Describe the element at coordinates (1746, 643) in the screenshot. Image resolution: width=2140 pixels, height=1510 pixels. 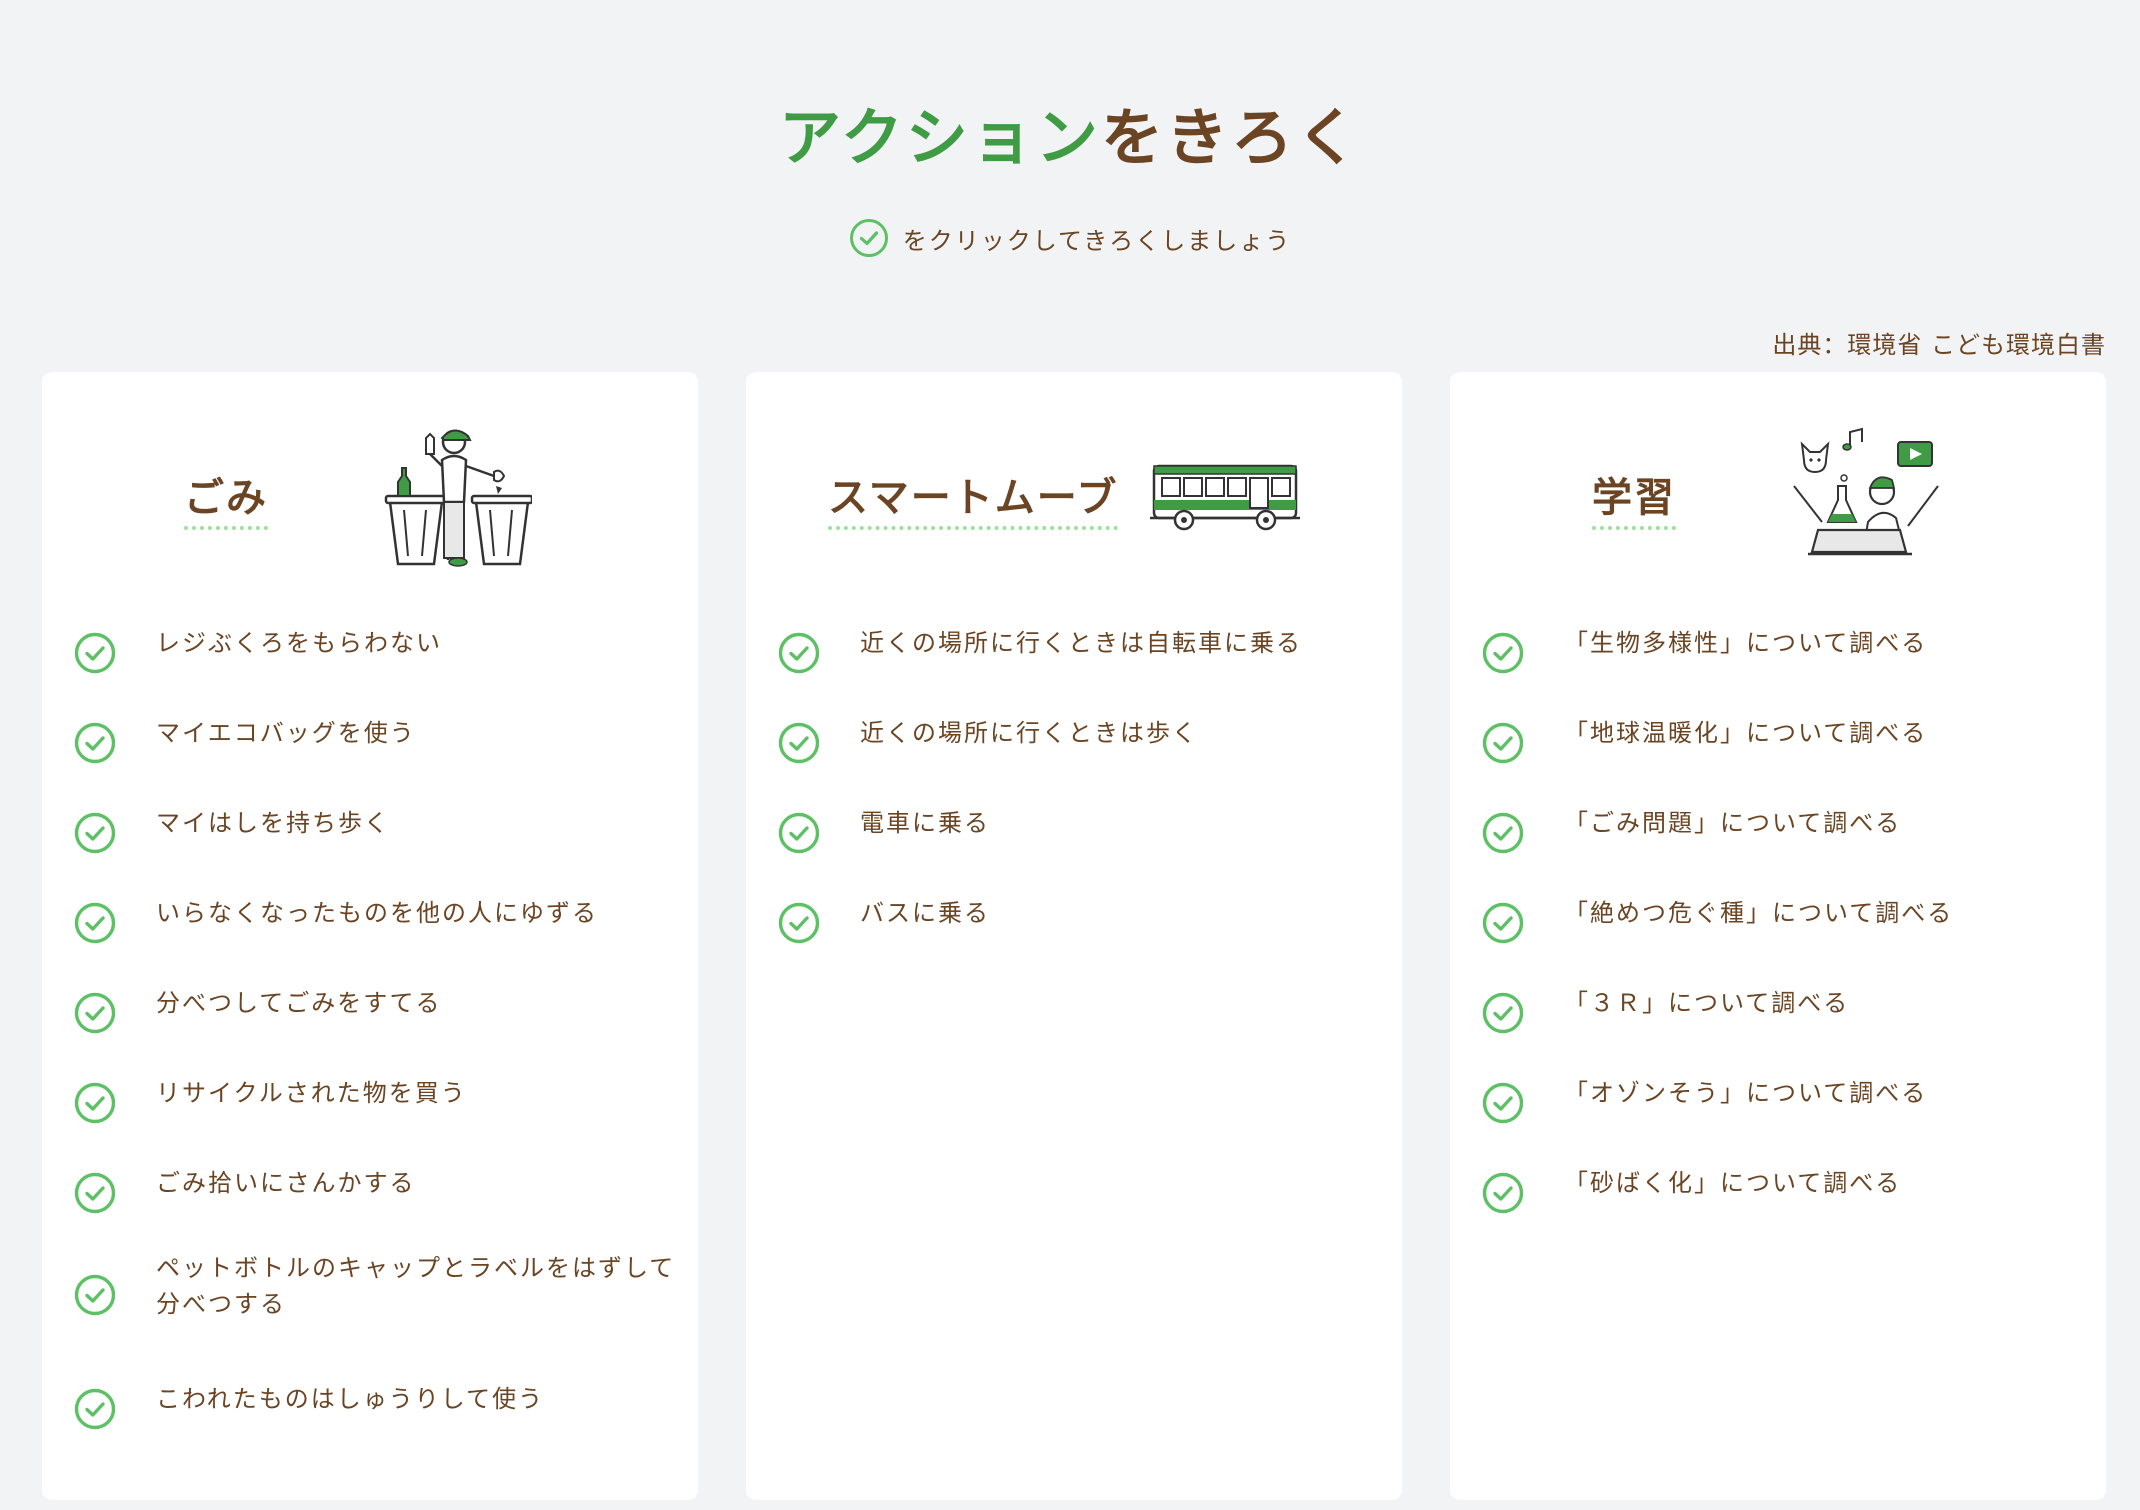
I see `action-label: 「生物多様性」について調べる` at that location.